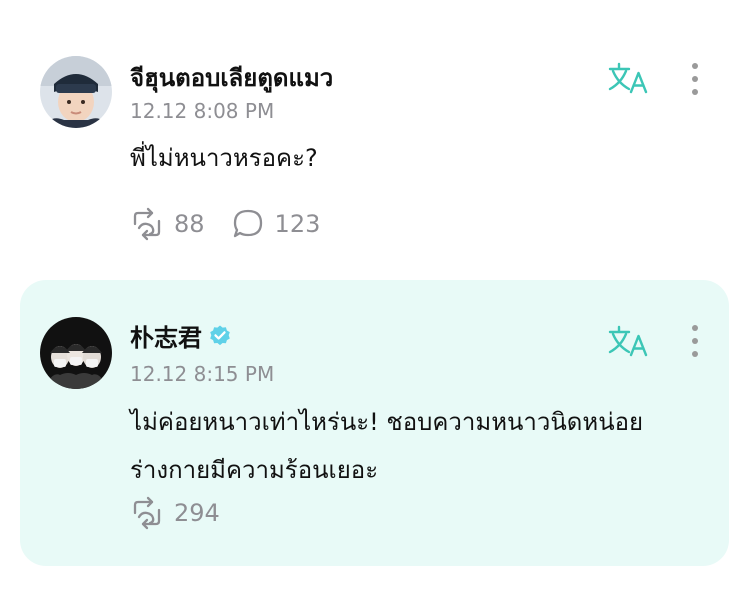  I want to click on repost-button: 294, so click(175, 513).